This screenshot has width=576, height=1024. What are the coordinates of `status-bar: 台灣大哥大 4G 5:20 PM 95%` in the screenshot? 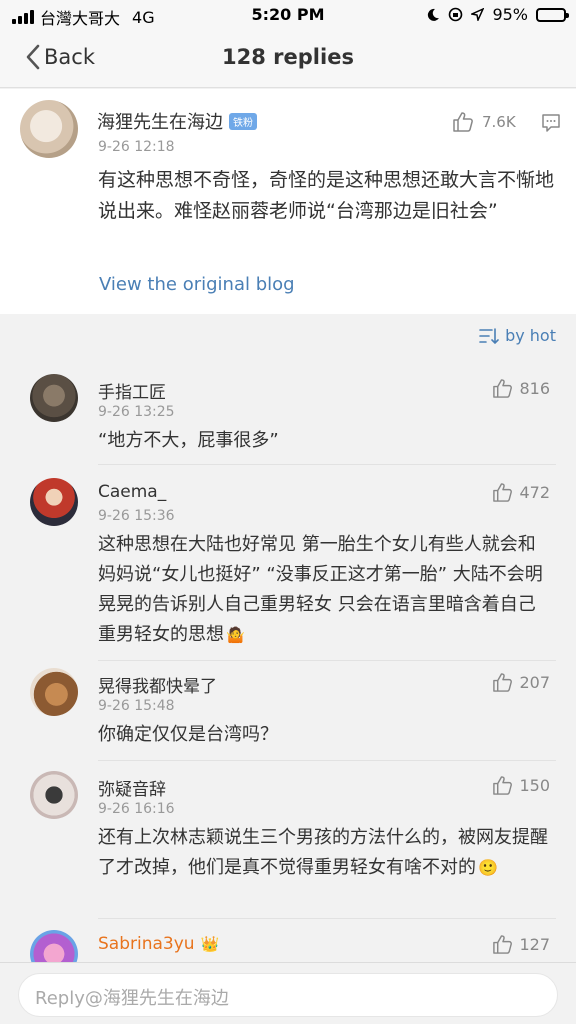 It's located at (288, 16).